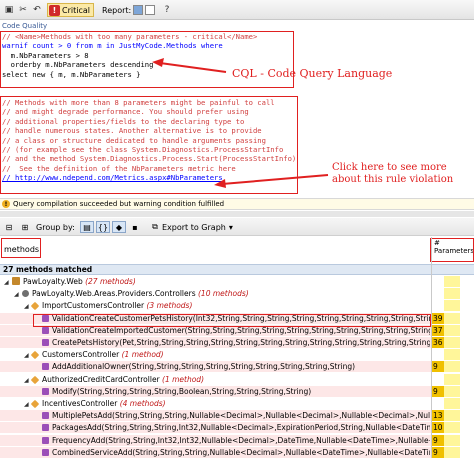 Image resolution: width=474 pixels, height=458 pixels. I want to click on type-icon: ◆, so click(119, 227).